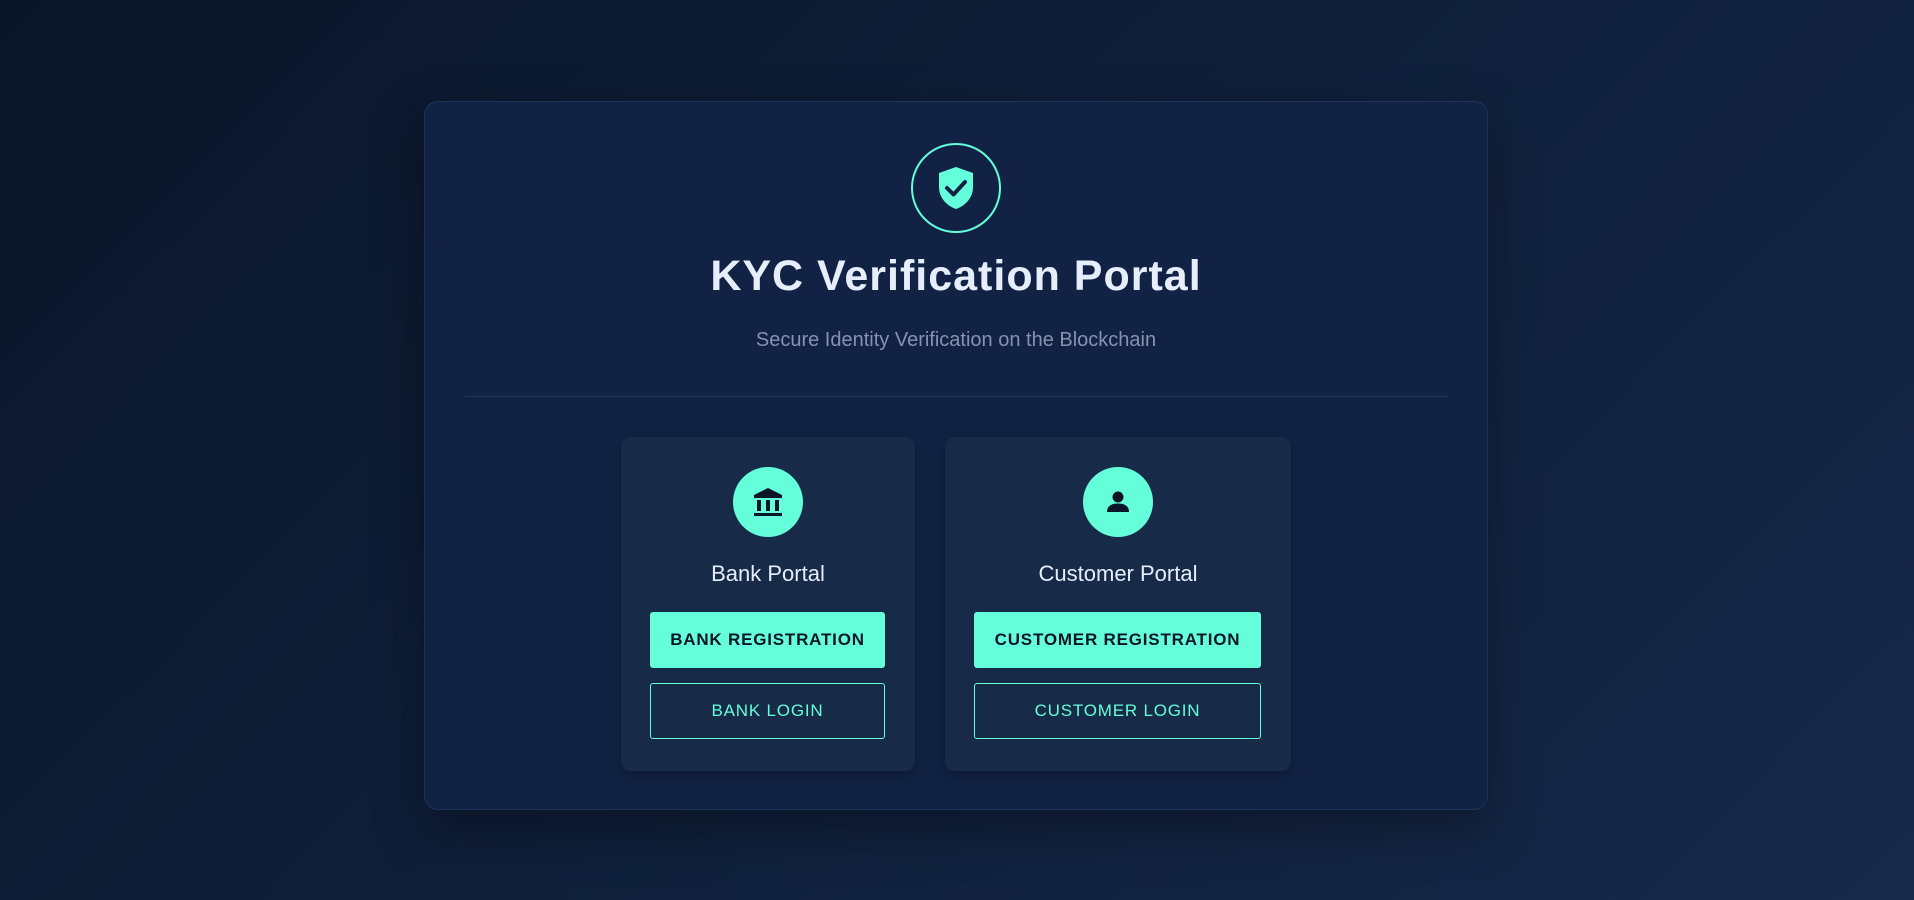 This screenshot has width=1914, height=900. I want to click on user-icon, so click(1118, 501).